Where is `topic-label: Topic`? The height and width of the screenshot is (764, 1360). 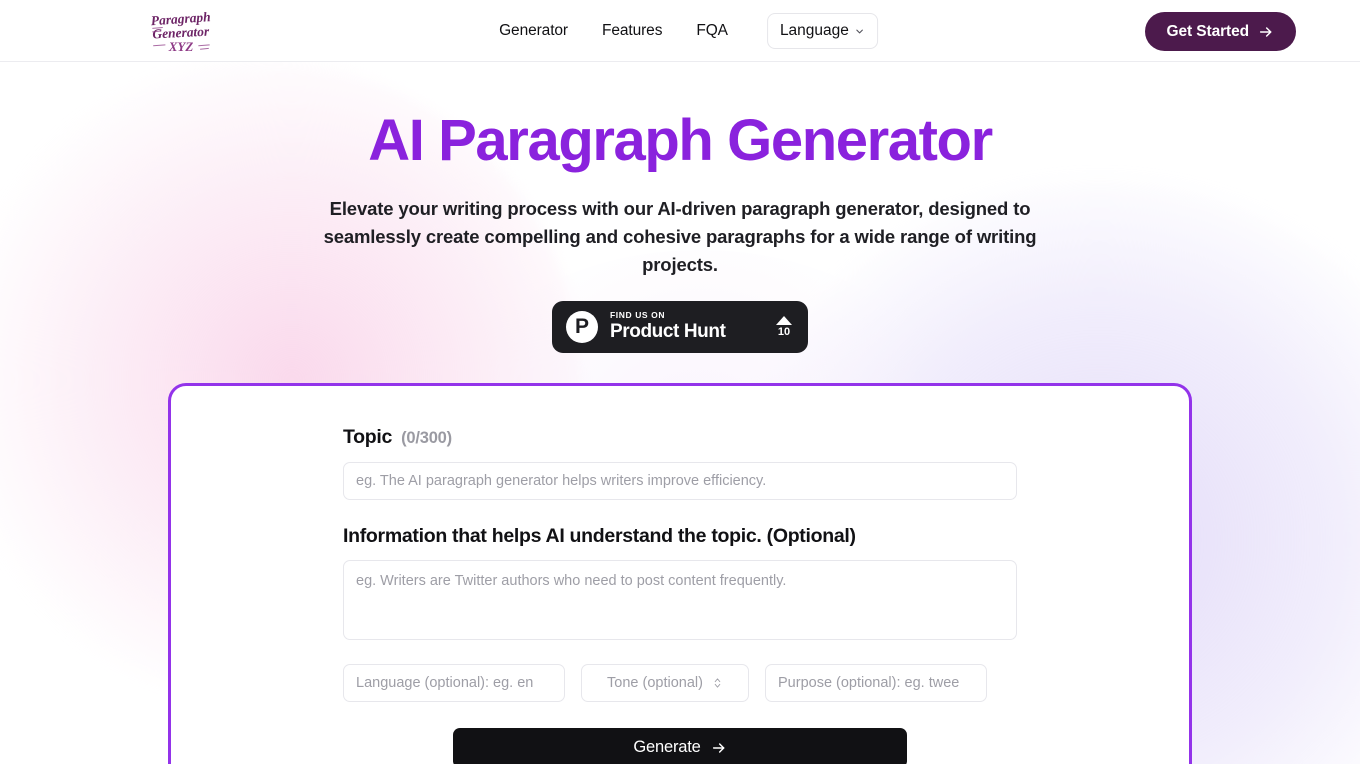
topic-label: Topic is located at coordinates (368, 436).